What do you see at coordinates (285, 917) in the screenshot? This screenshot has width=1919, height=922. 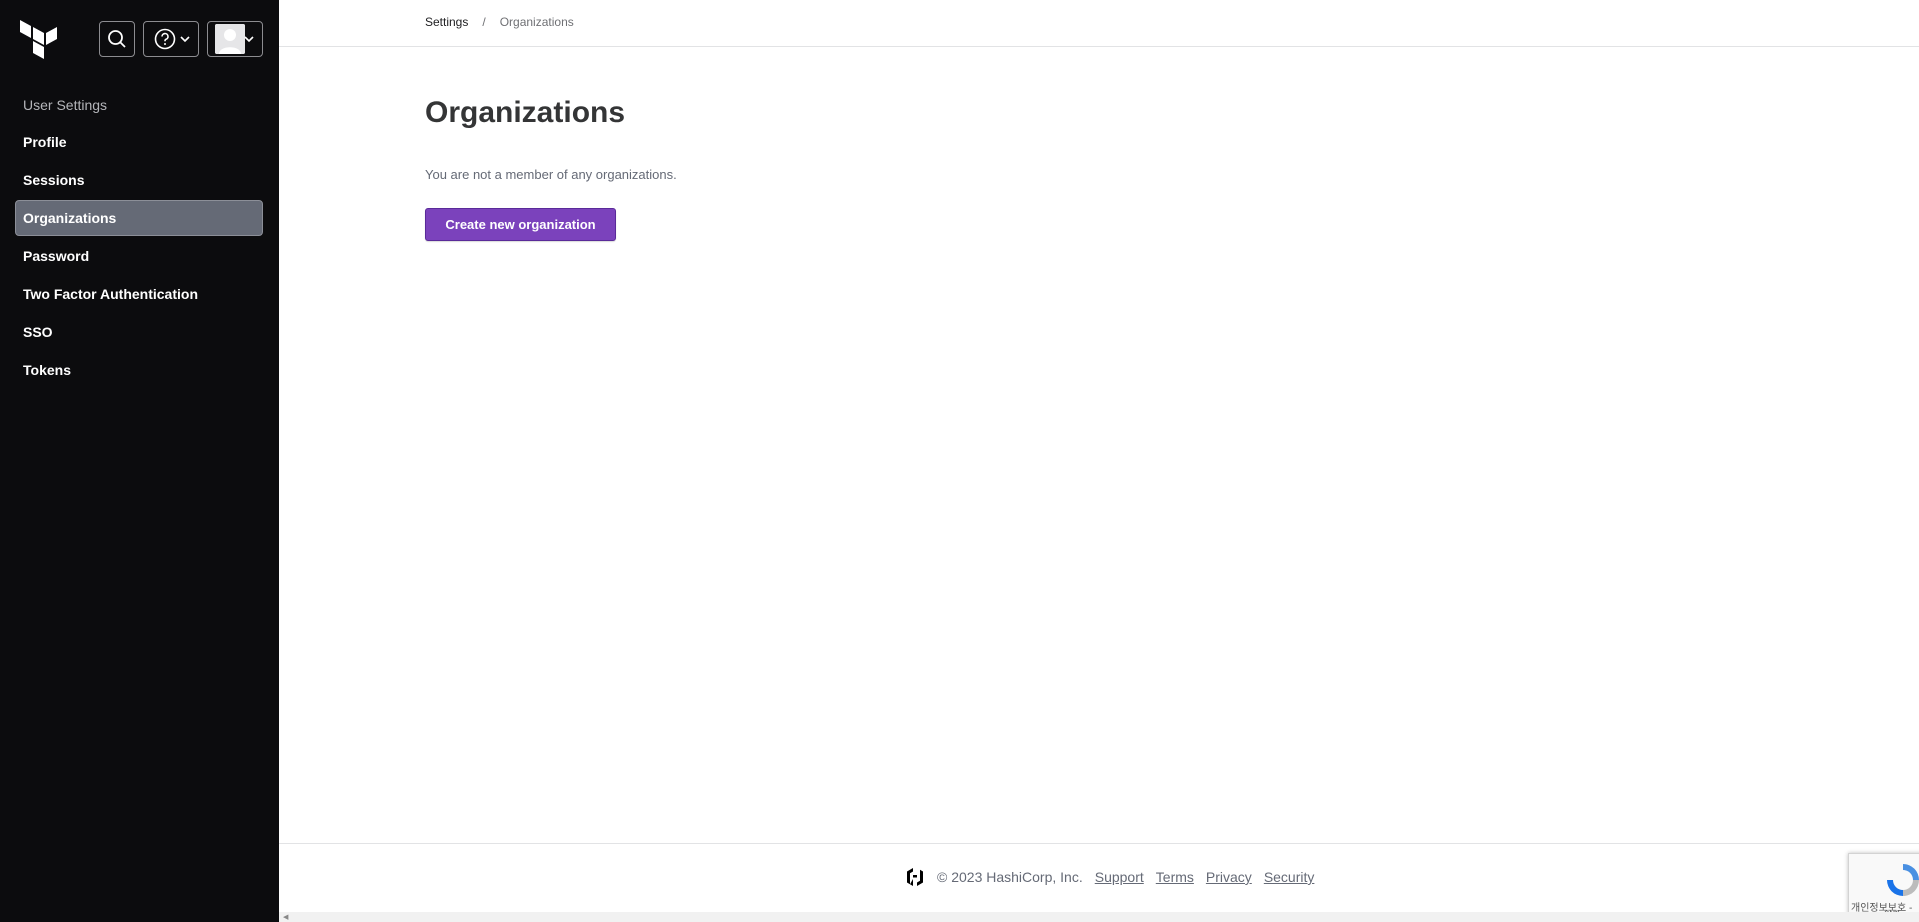 I see `scroll-left-arrow-icon: ◀` at bounding box center [285, 917].